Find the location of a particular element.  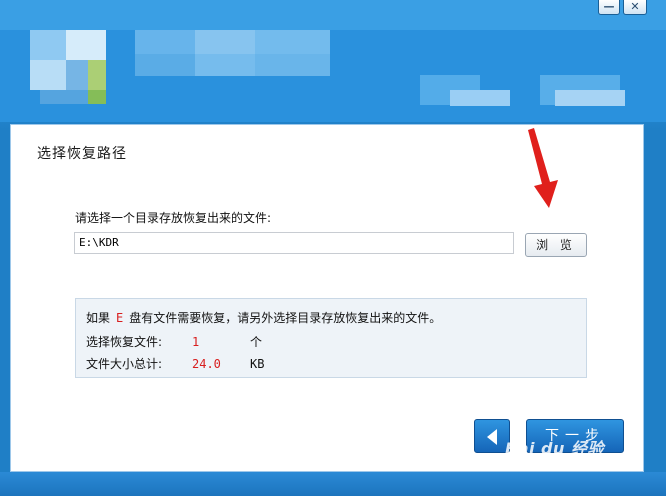

info-warning: 如果 E 盘有文件需要恢复，请另外选择目录存放恢复出来的文件。 is located at coordinates (263, 317).